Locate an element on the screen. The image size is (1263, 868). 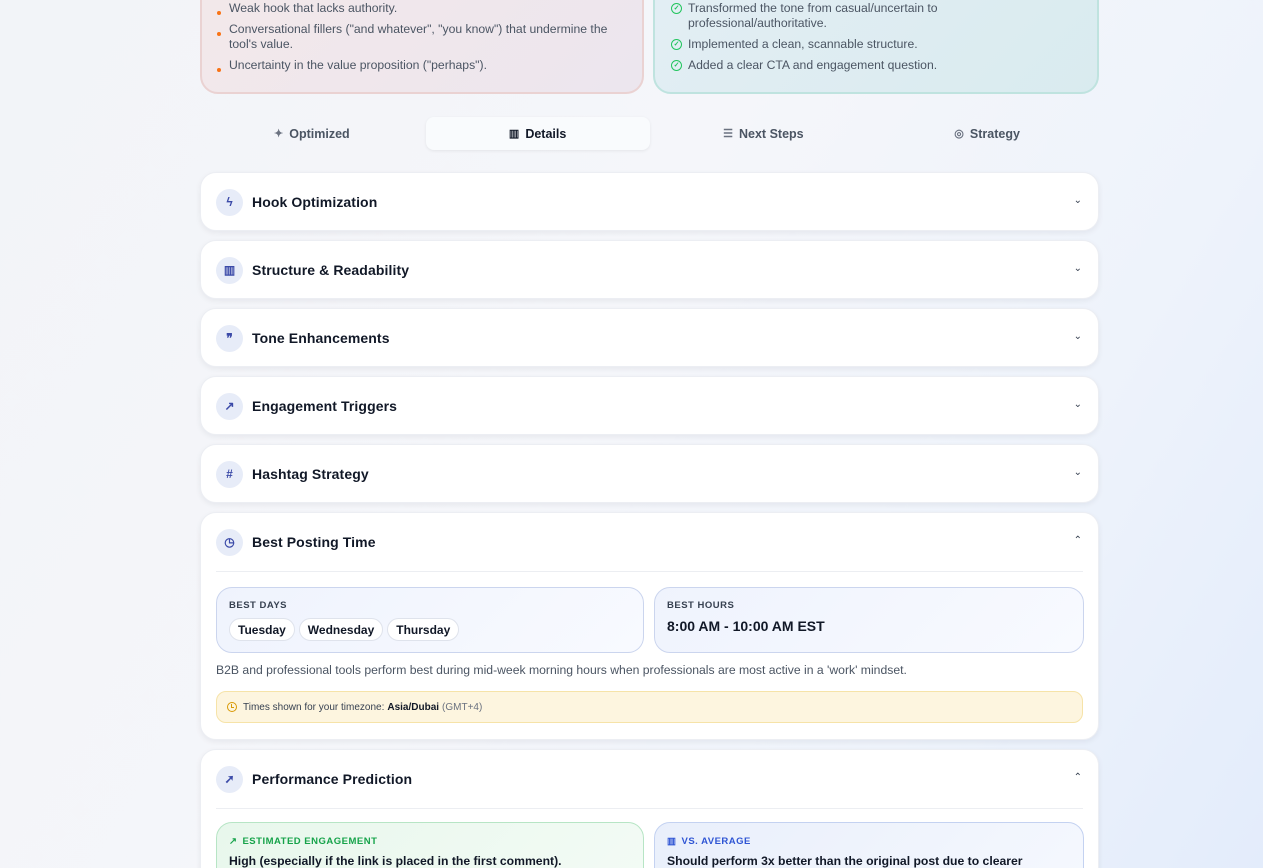
day-chip: Wednesday is located at coordinates (341, 629).